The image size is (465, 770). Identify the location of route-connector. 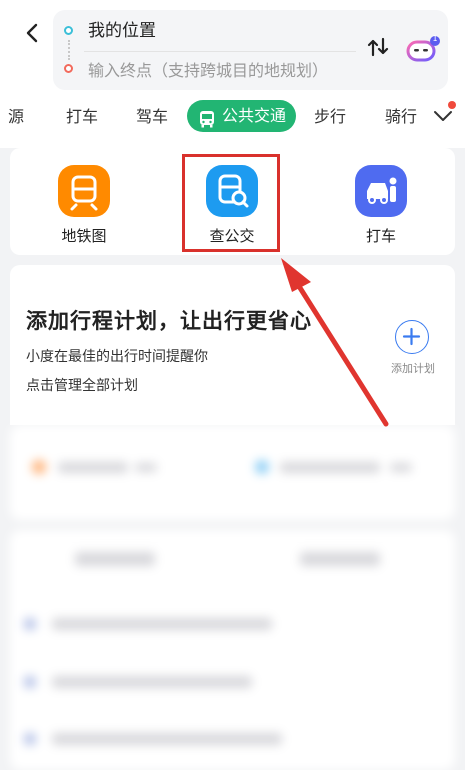
(69, 50).